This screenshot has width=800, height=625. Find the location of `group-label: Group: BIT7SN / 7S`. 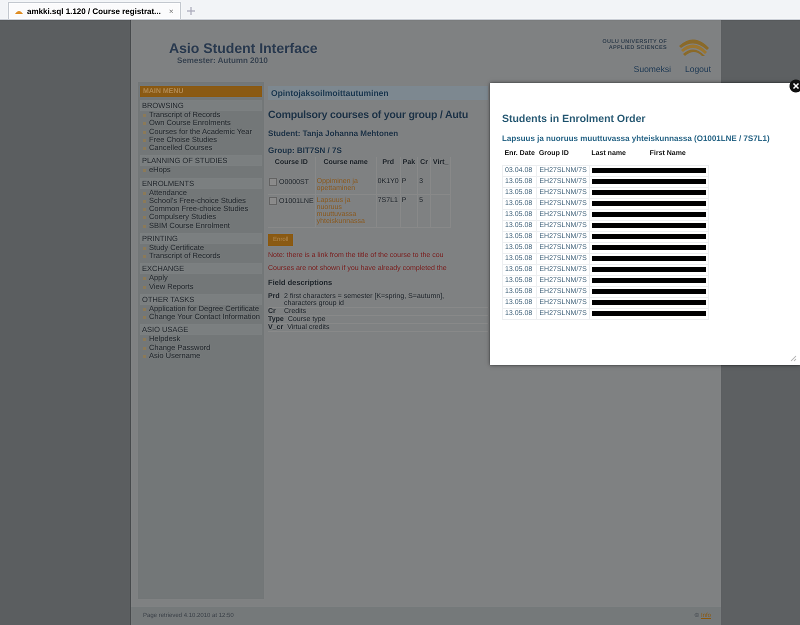

group-label: Group: BIT7SN / 7S is located at coordinates (305, 150).